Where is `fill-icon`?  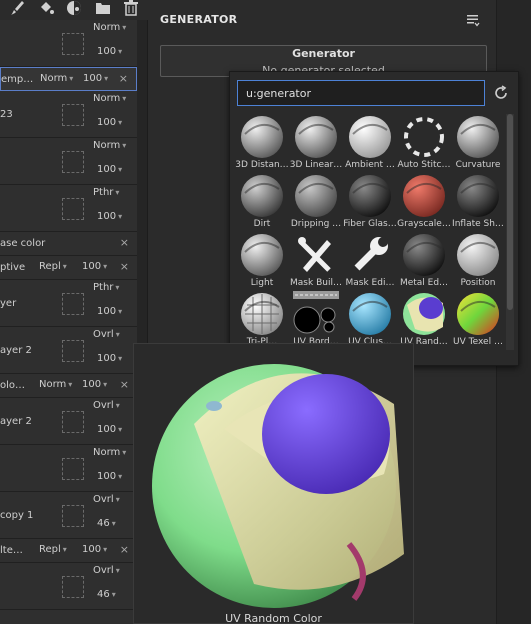 fill-icon is located at coordinates (46, 8).